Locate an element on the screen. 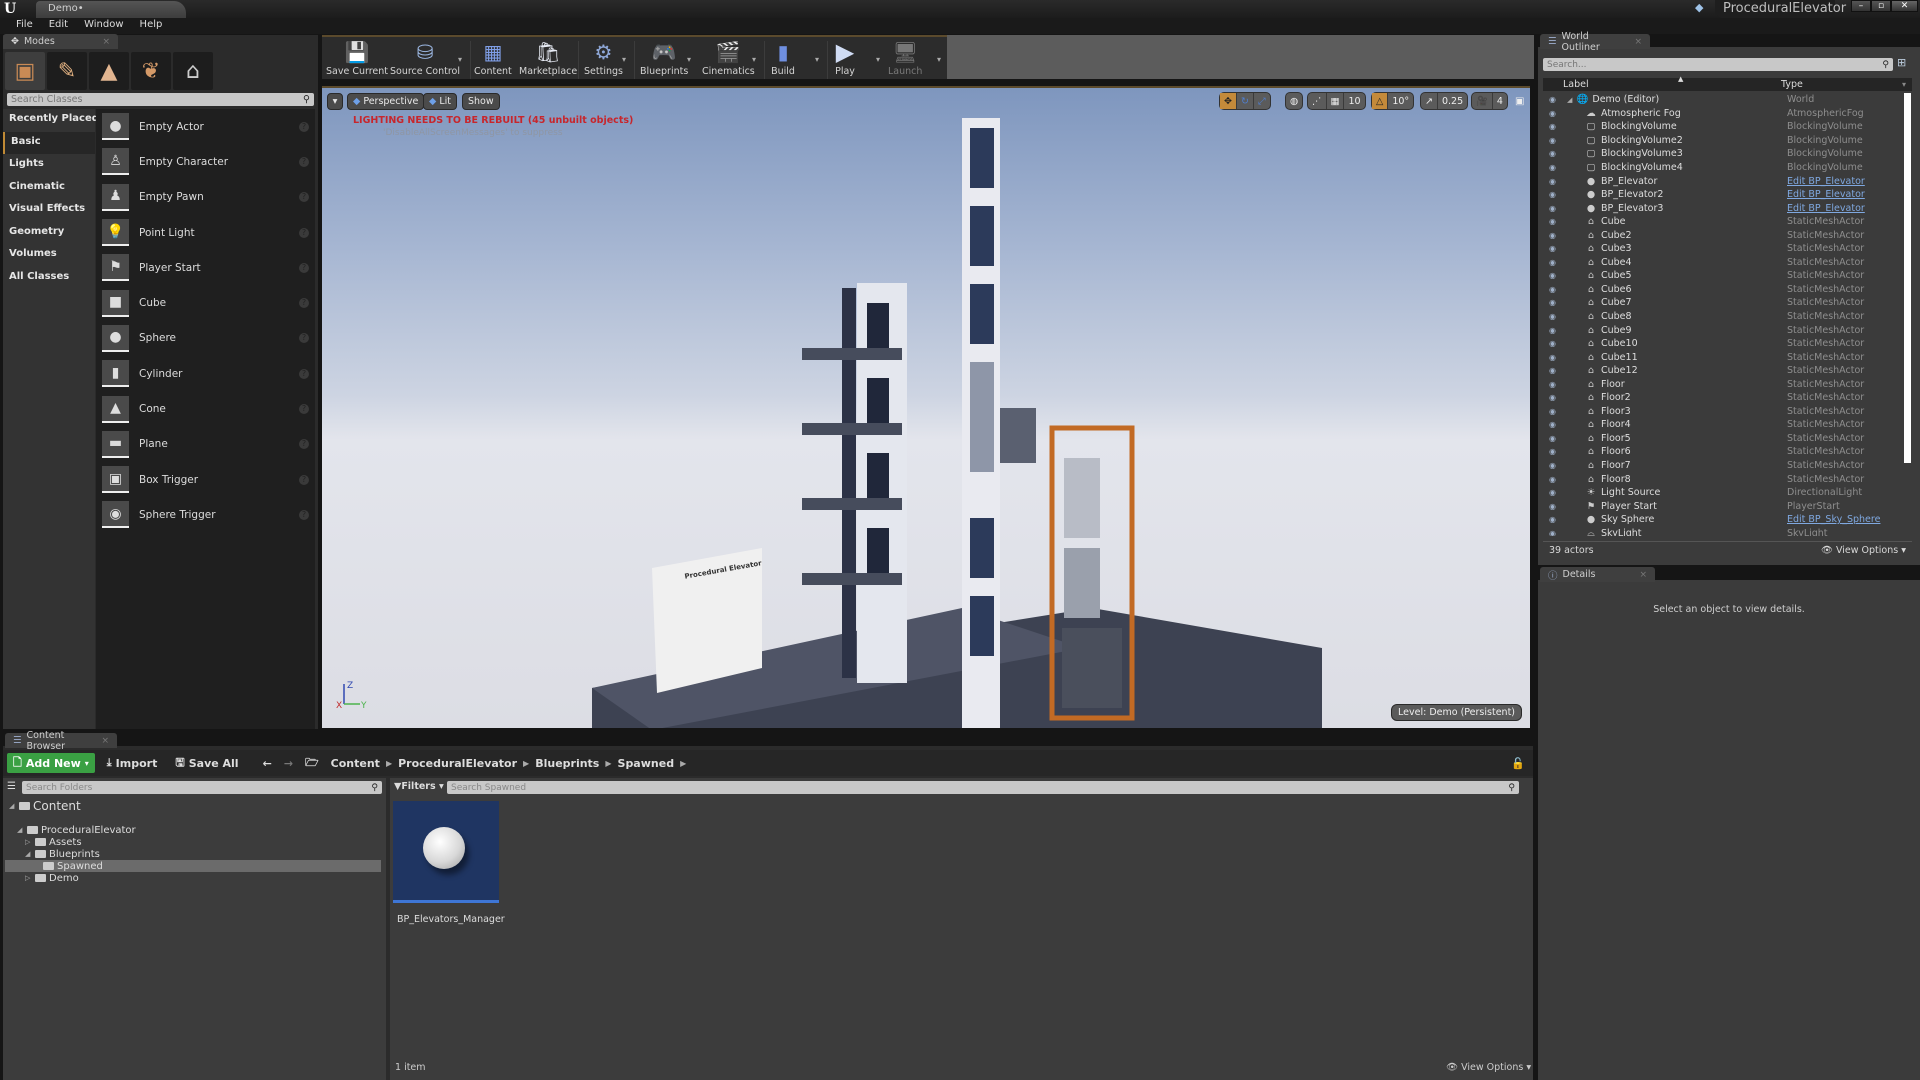 The width and height of the screenshot is (1920, 1080). outliner-row: ◉ ⌂ Cube11 StaticMeshActor is located at coordinates (1721, 357).